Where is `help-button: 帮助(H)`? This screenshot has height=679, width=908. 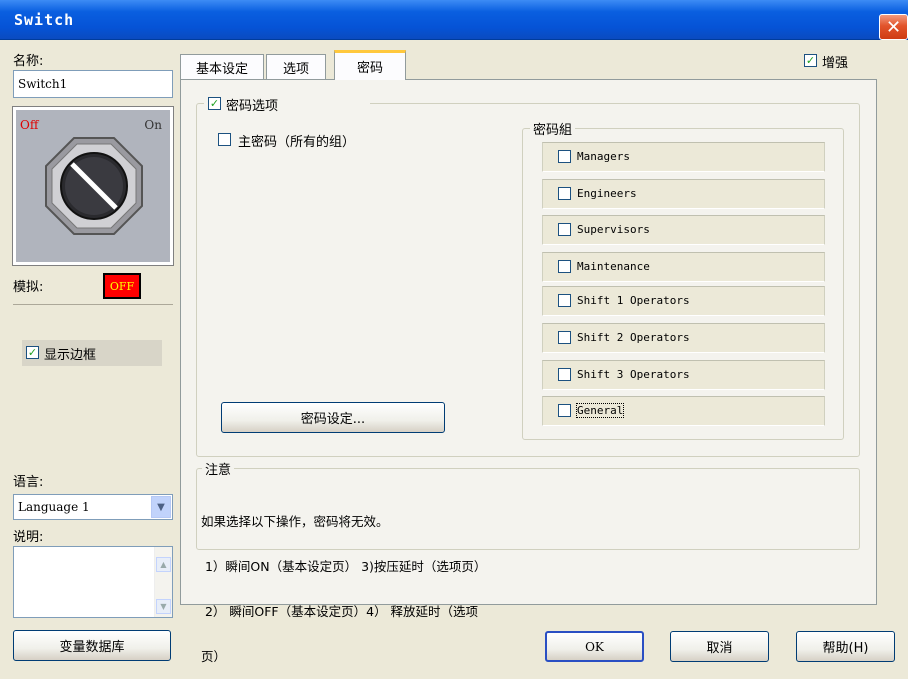 help-button: 帮助(H) is located at coordinates (845, 646).